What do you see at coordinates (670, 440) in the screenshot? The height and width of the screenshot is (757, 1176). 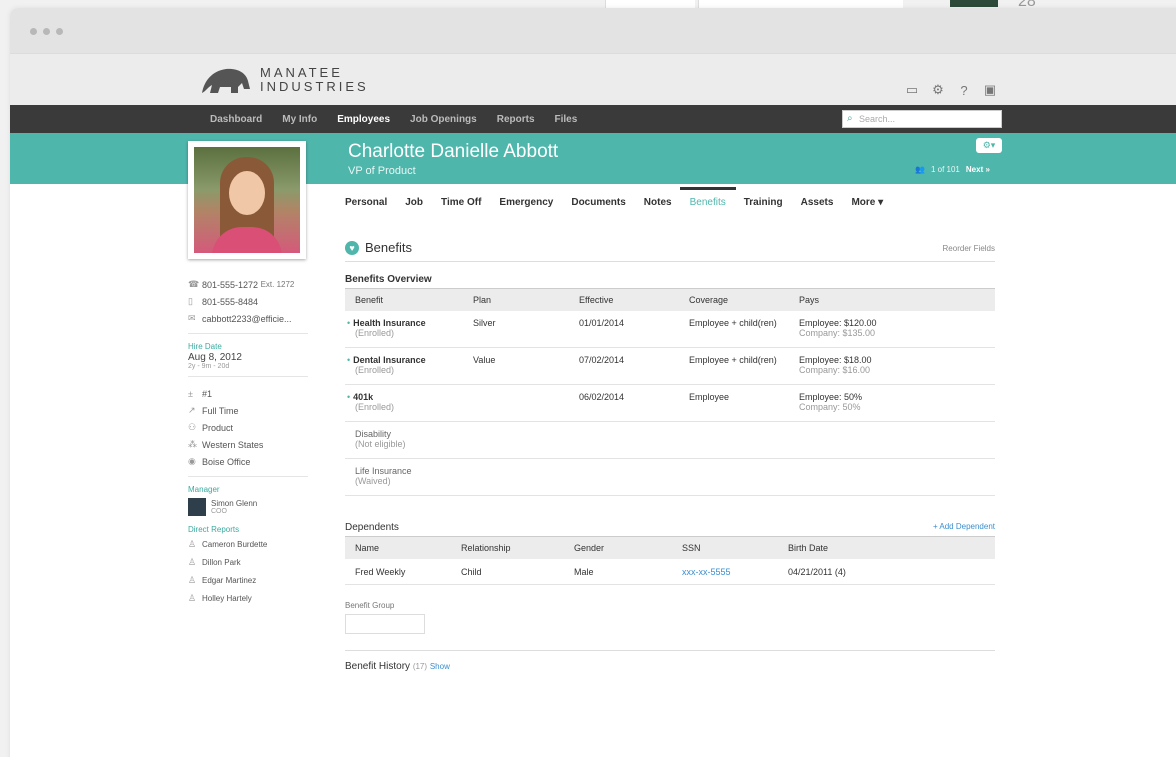 I see `benefit-row: Disability (Not eligible)` at bounding box center [670, 440].